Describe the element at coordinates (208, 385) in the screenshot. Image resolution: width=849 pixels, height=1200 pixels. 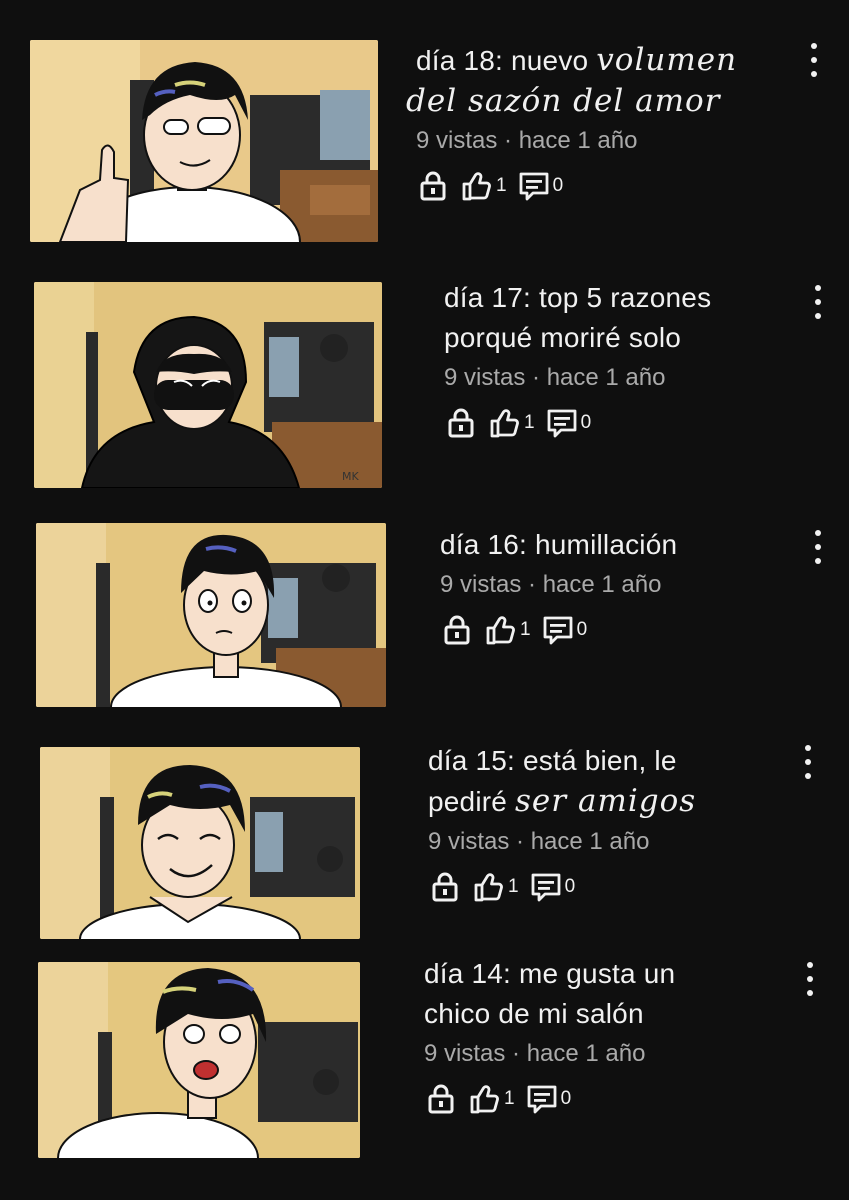
I see `video-thumbnail: MK` at that location.